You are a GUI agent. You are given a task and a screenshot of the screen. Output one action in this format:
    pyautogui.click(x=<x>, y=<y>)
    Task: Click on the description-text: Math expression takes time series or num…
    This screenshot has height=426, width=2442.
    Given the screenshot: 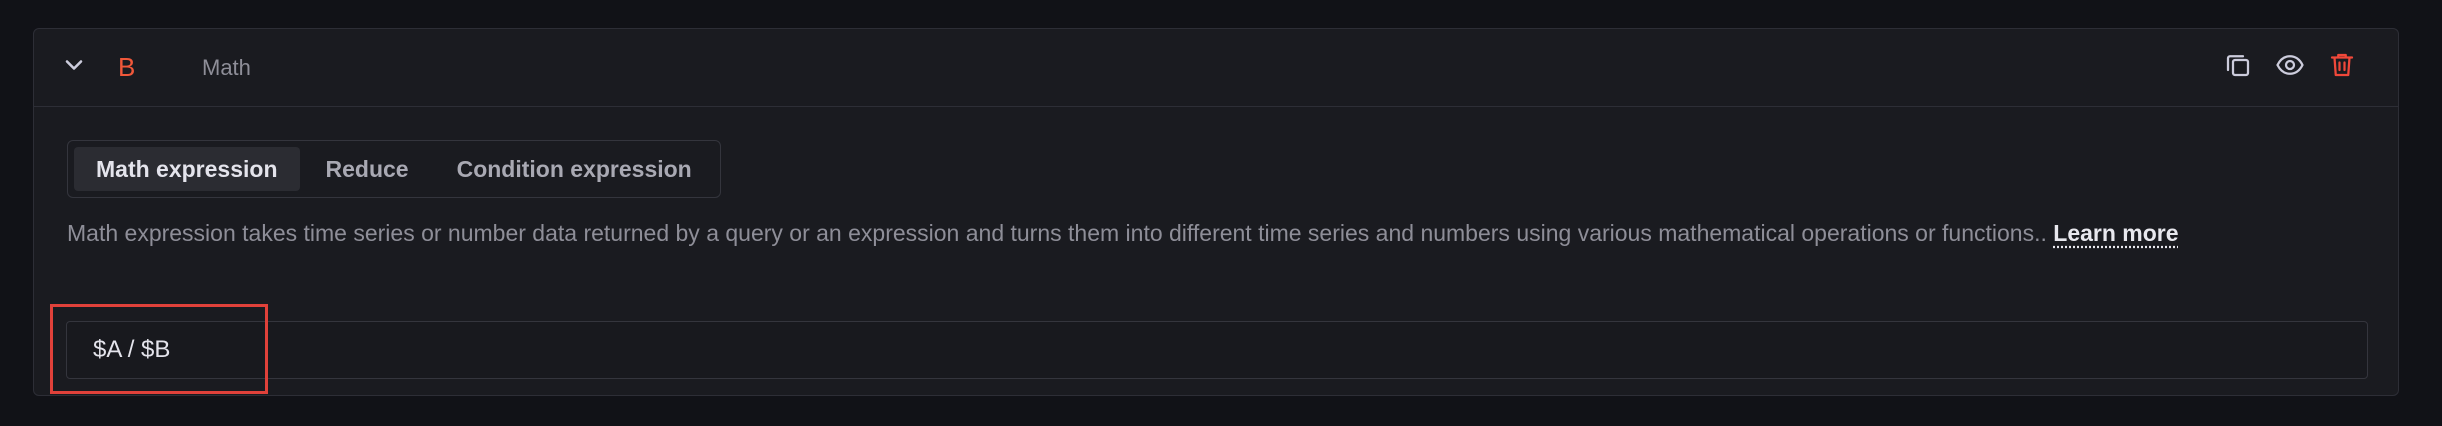 What is the action you would take?
    pyautogui.click(x=1060, y=233)
    